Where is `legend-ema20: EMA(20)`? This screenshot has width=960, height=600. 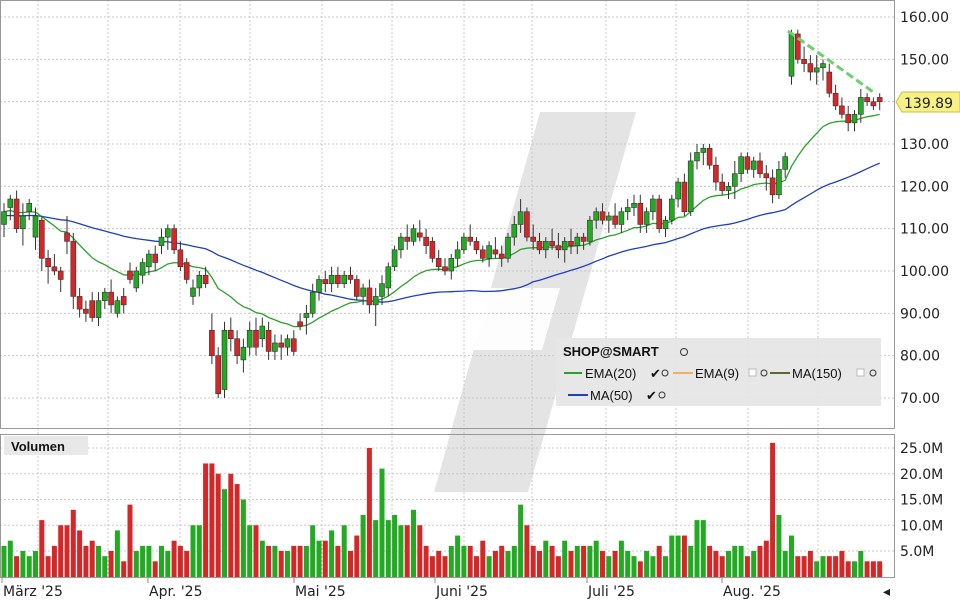
legend-ema20: EMA(20) is located at coordinates (610, 373).